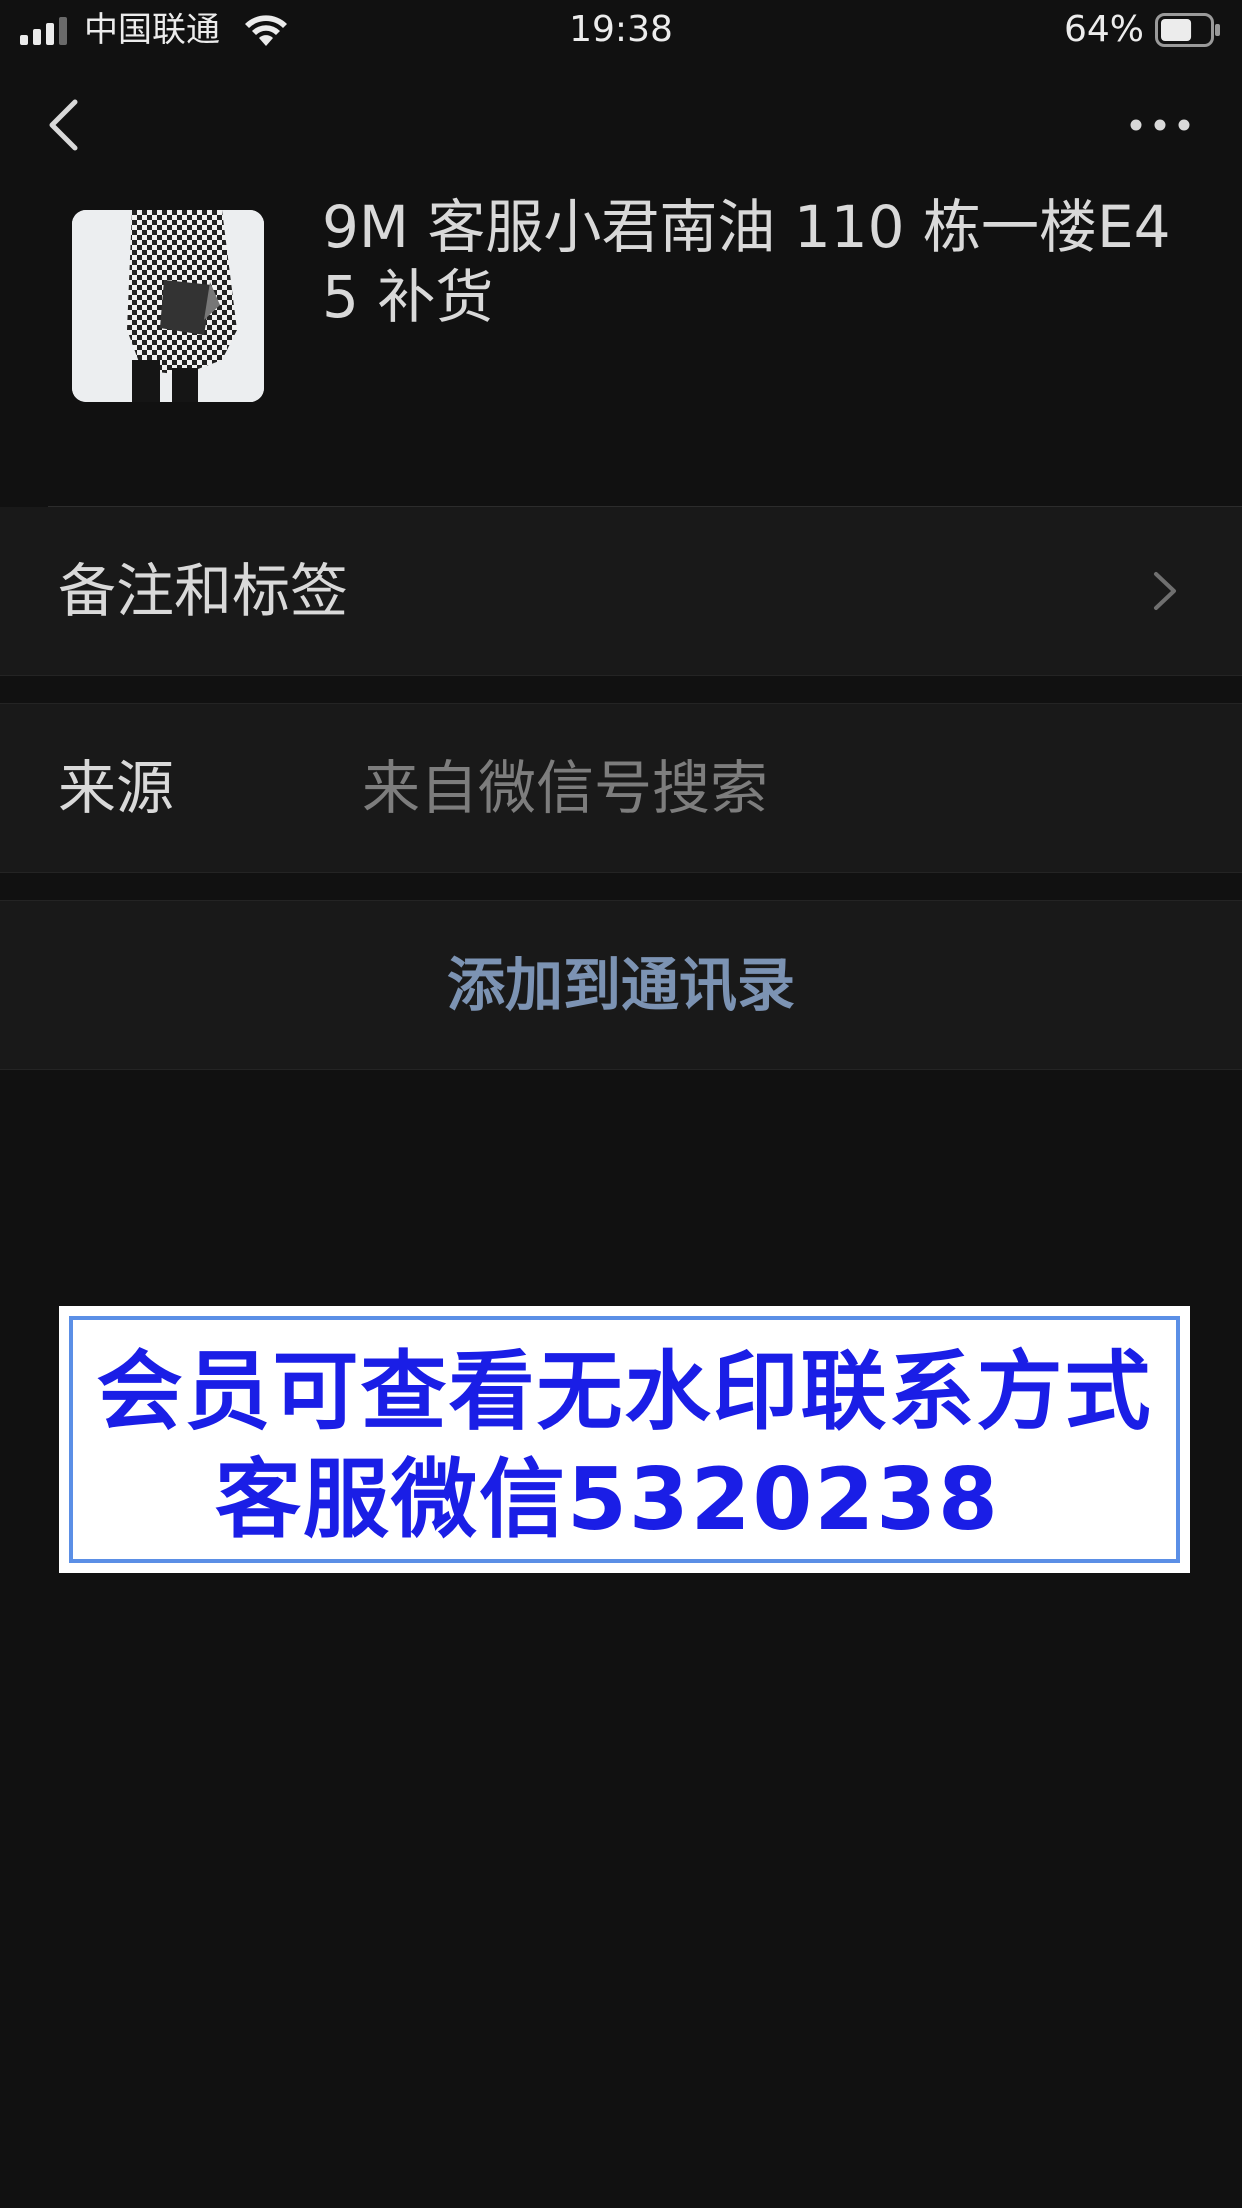 This screenshot has width=1242, height=2208. Describe the element at coordinates (116, 788) in the screenshot. I see `source-label: 来源` at that location.